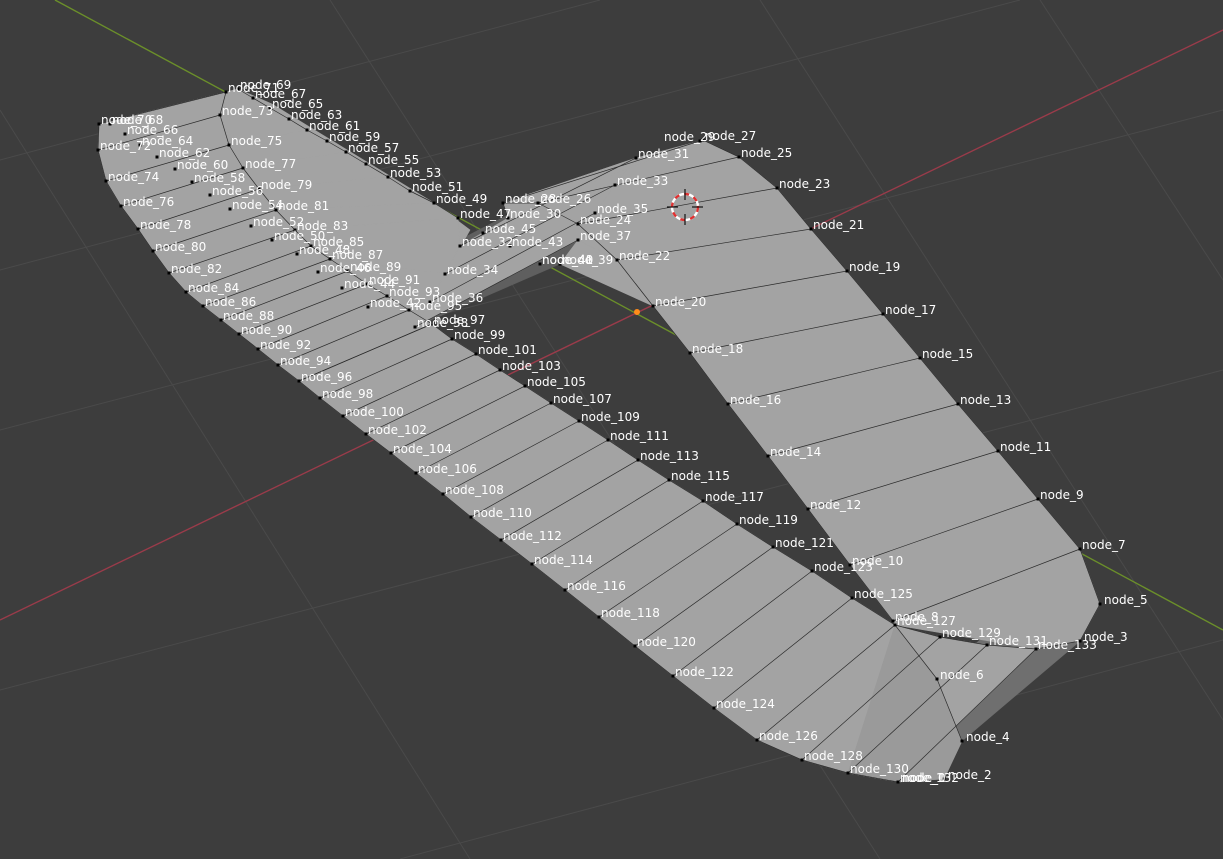  I want to click on vertex-label: node_83, so click(322, 226).